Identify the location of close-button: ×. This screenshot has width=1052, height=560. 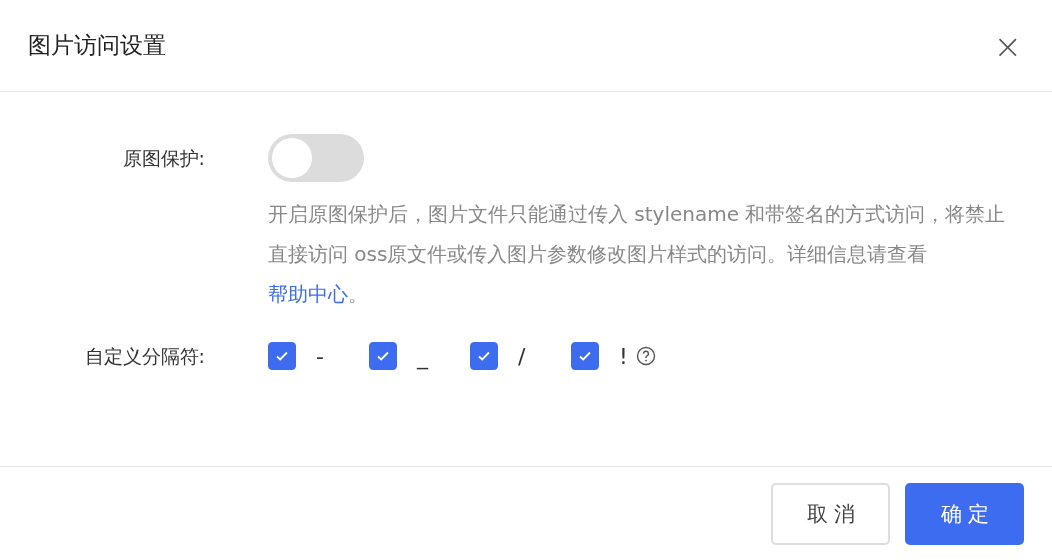
(1007, 45).